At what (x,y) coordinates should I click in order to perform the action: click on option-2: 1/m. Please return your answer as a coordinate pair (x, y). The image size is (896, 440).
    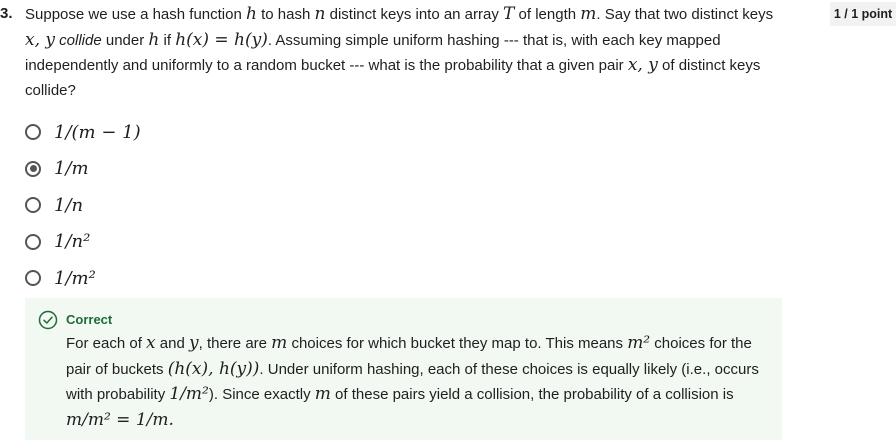
    Looking at the image, I should click on (83, 169).